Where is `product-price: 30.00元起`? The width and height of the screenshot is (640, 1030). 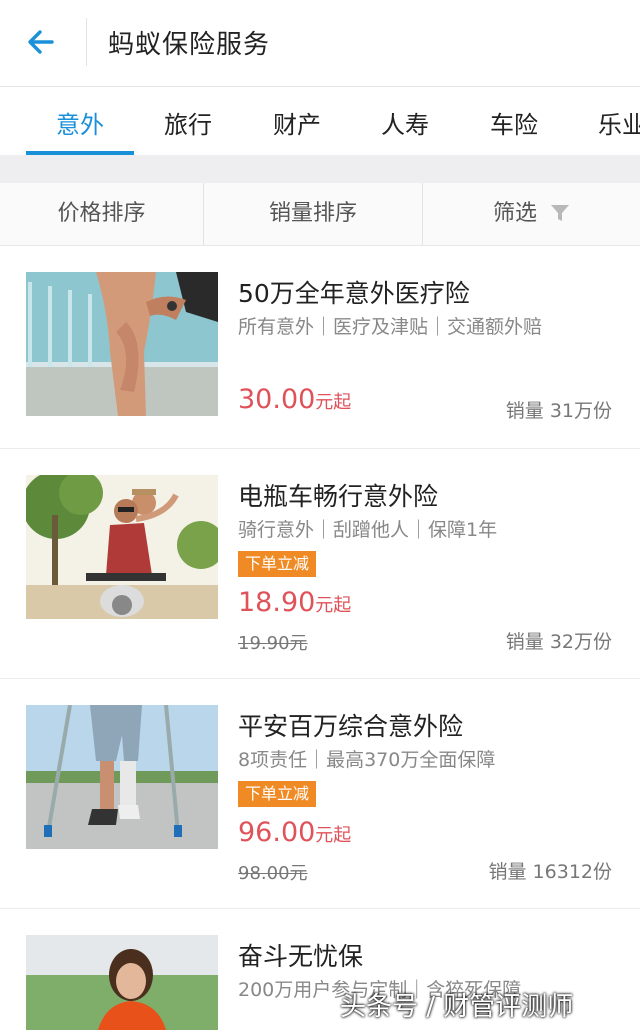
product-price: 30.00元起 is located at coordinates (294, 399).